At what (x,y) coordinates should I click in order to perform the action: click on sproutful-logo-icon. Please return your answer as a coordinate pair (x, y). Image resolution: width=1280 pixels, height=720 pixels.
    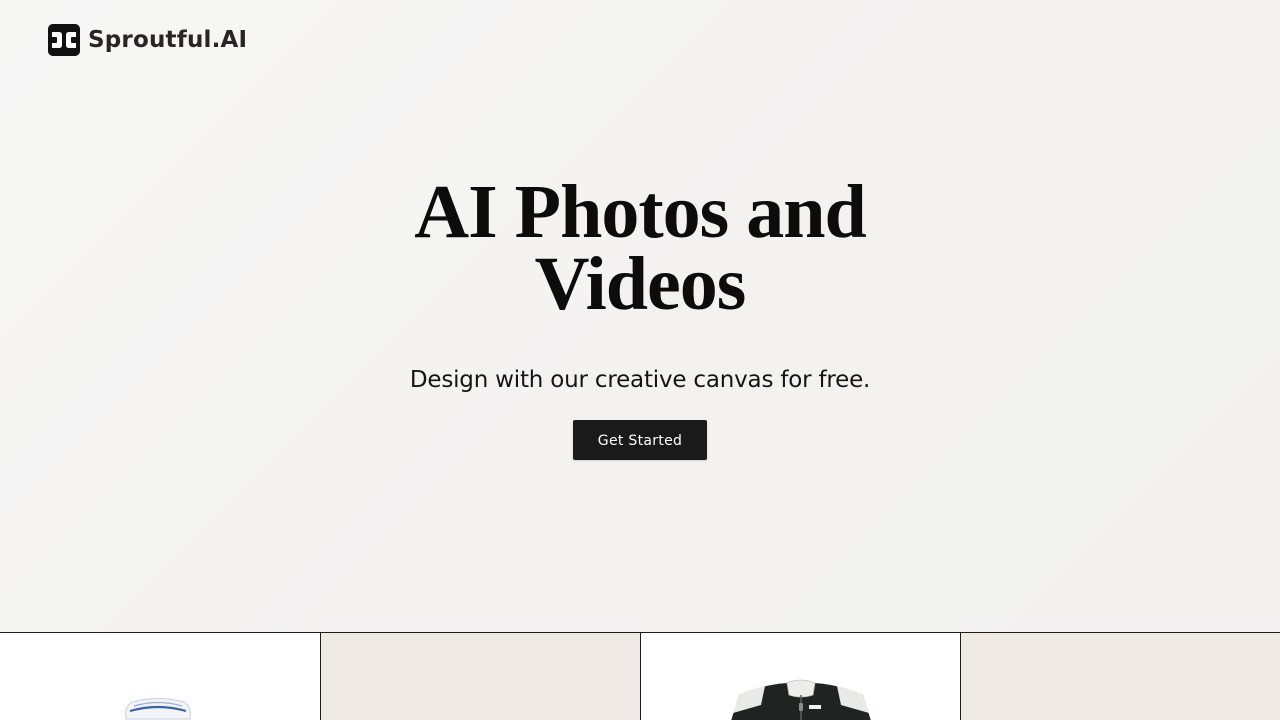
    Looking at the image, I should click on (64, 40).